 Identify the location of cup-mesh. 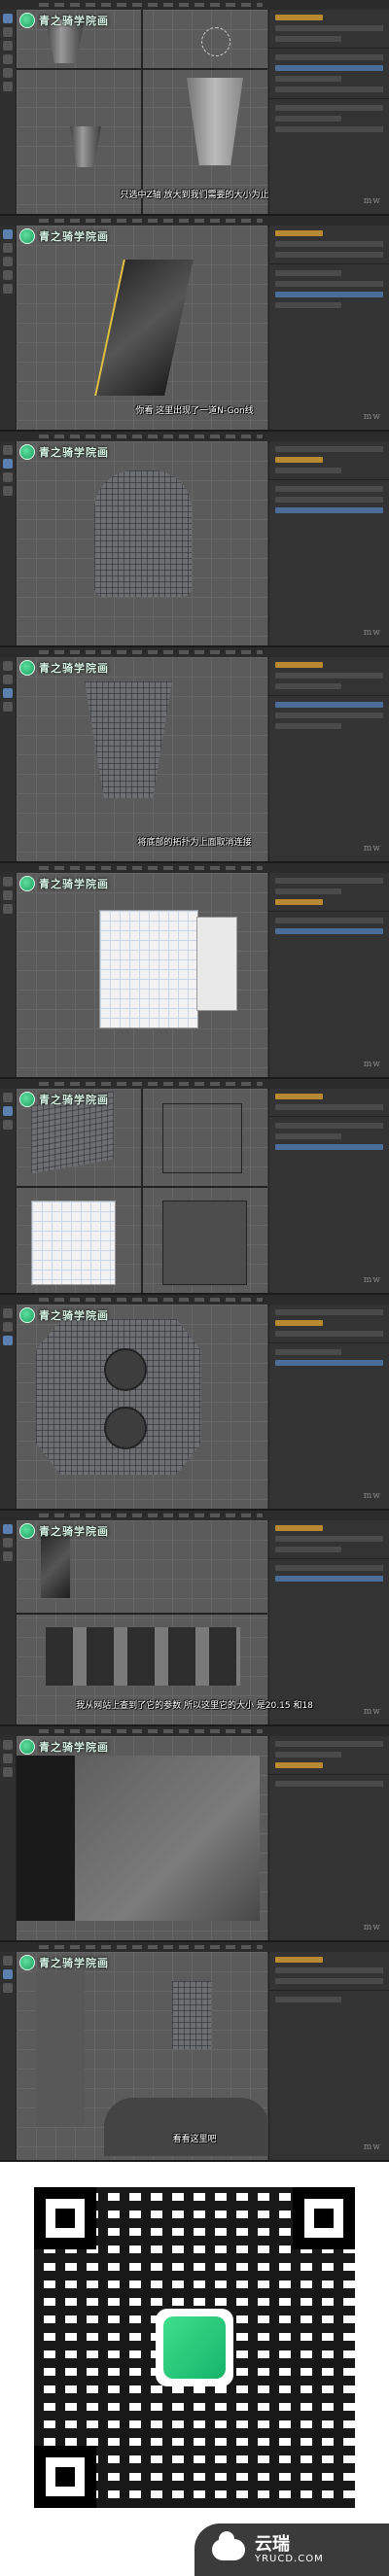
(128, 739).